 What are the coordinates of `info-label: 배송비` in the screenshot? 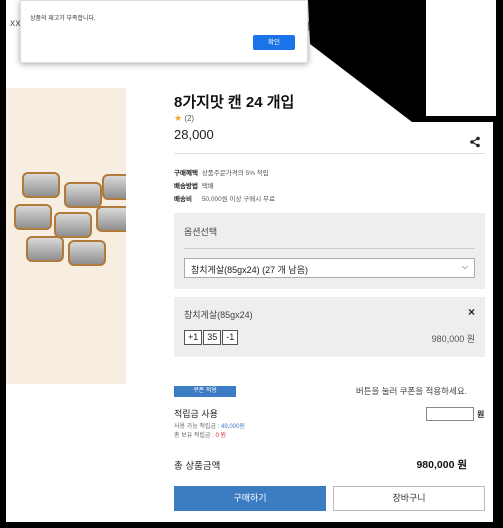 It's located at (183, 199).